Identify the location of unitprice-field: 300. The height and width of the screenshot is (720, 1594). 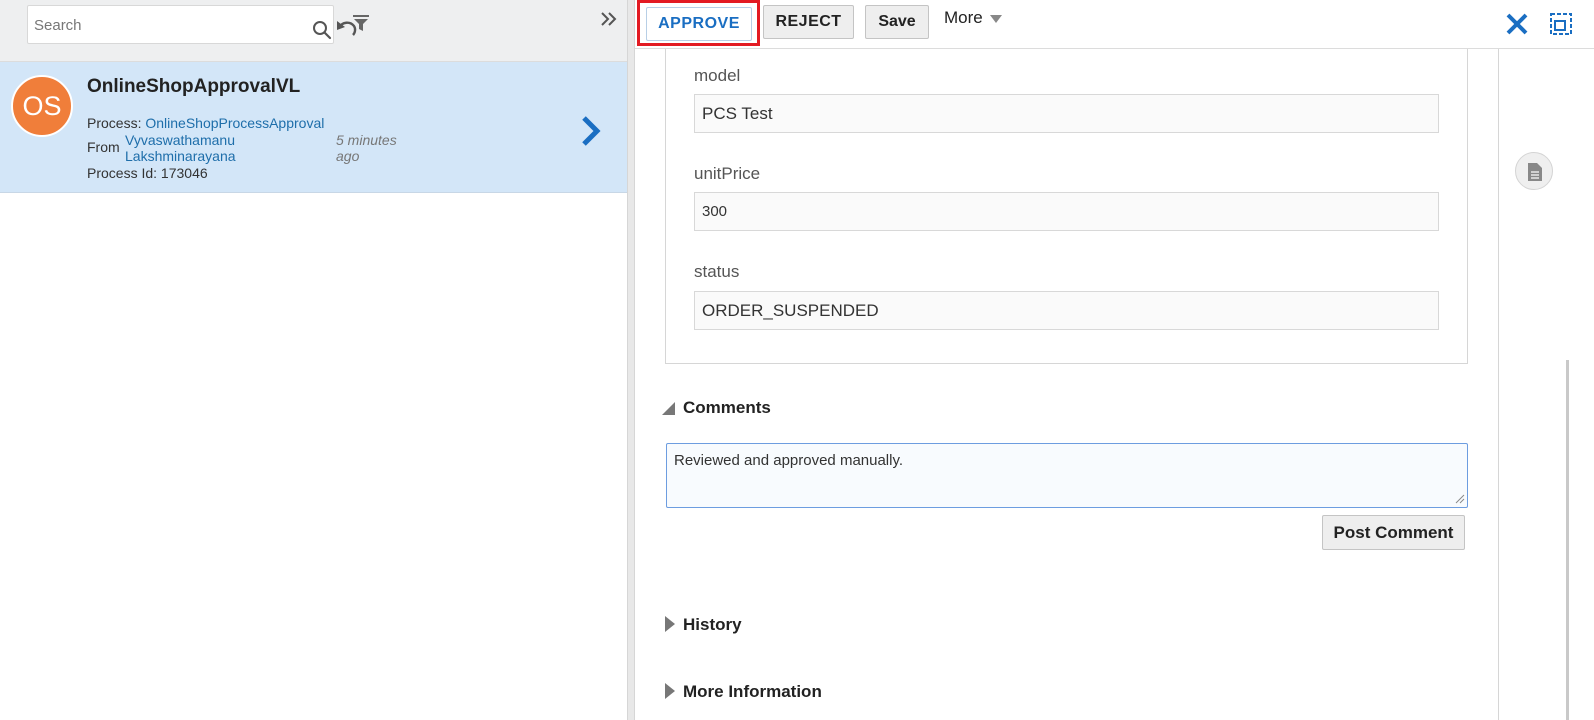
(1066, 211).